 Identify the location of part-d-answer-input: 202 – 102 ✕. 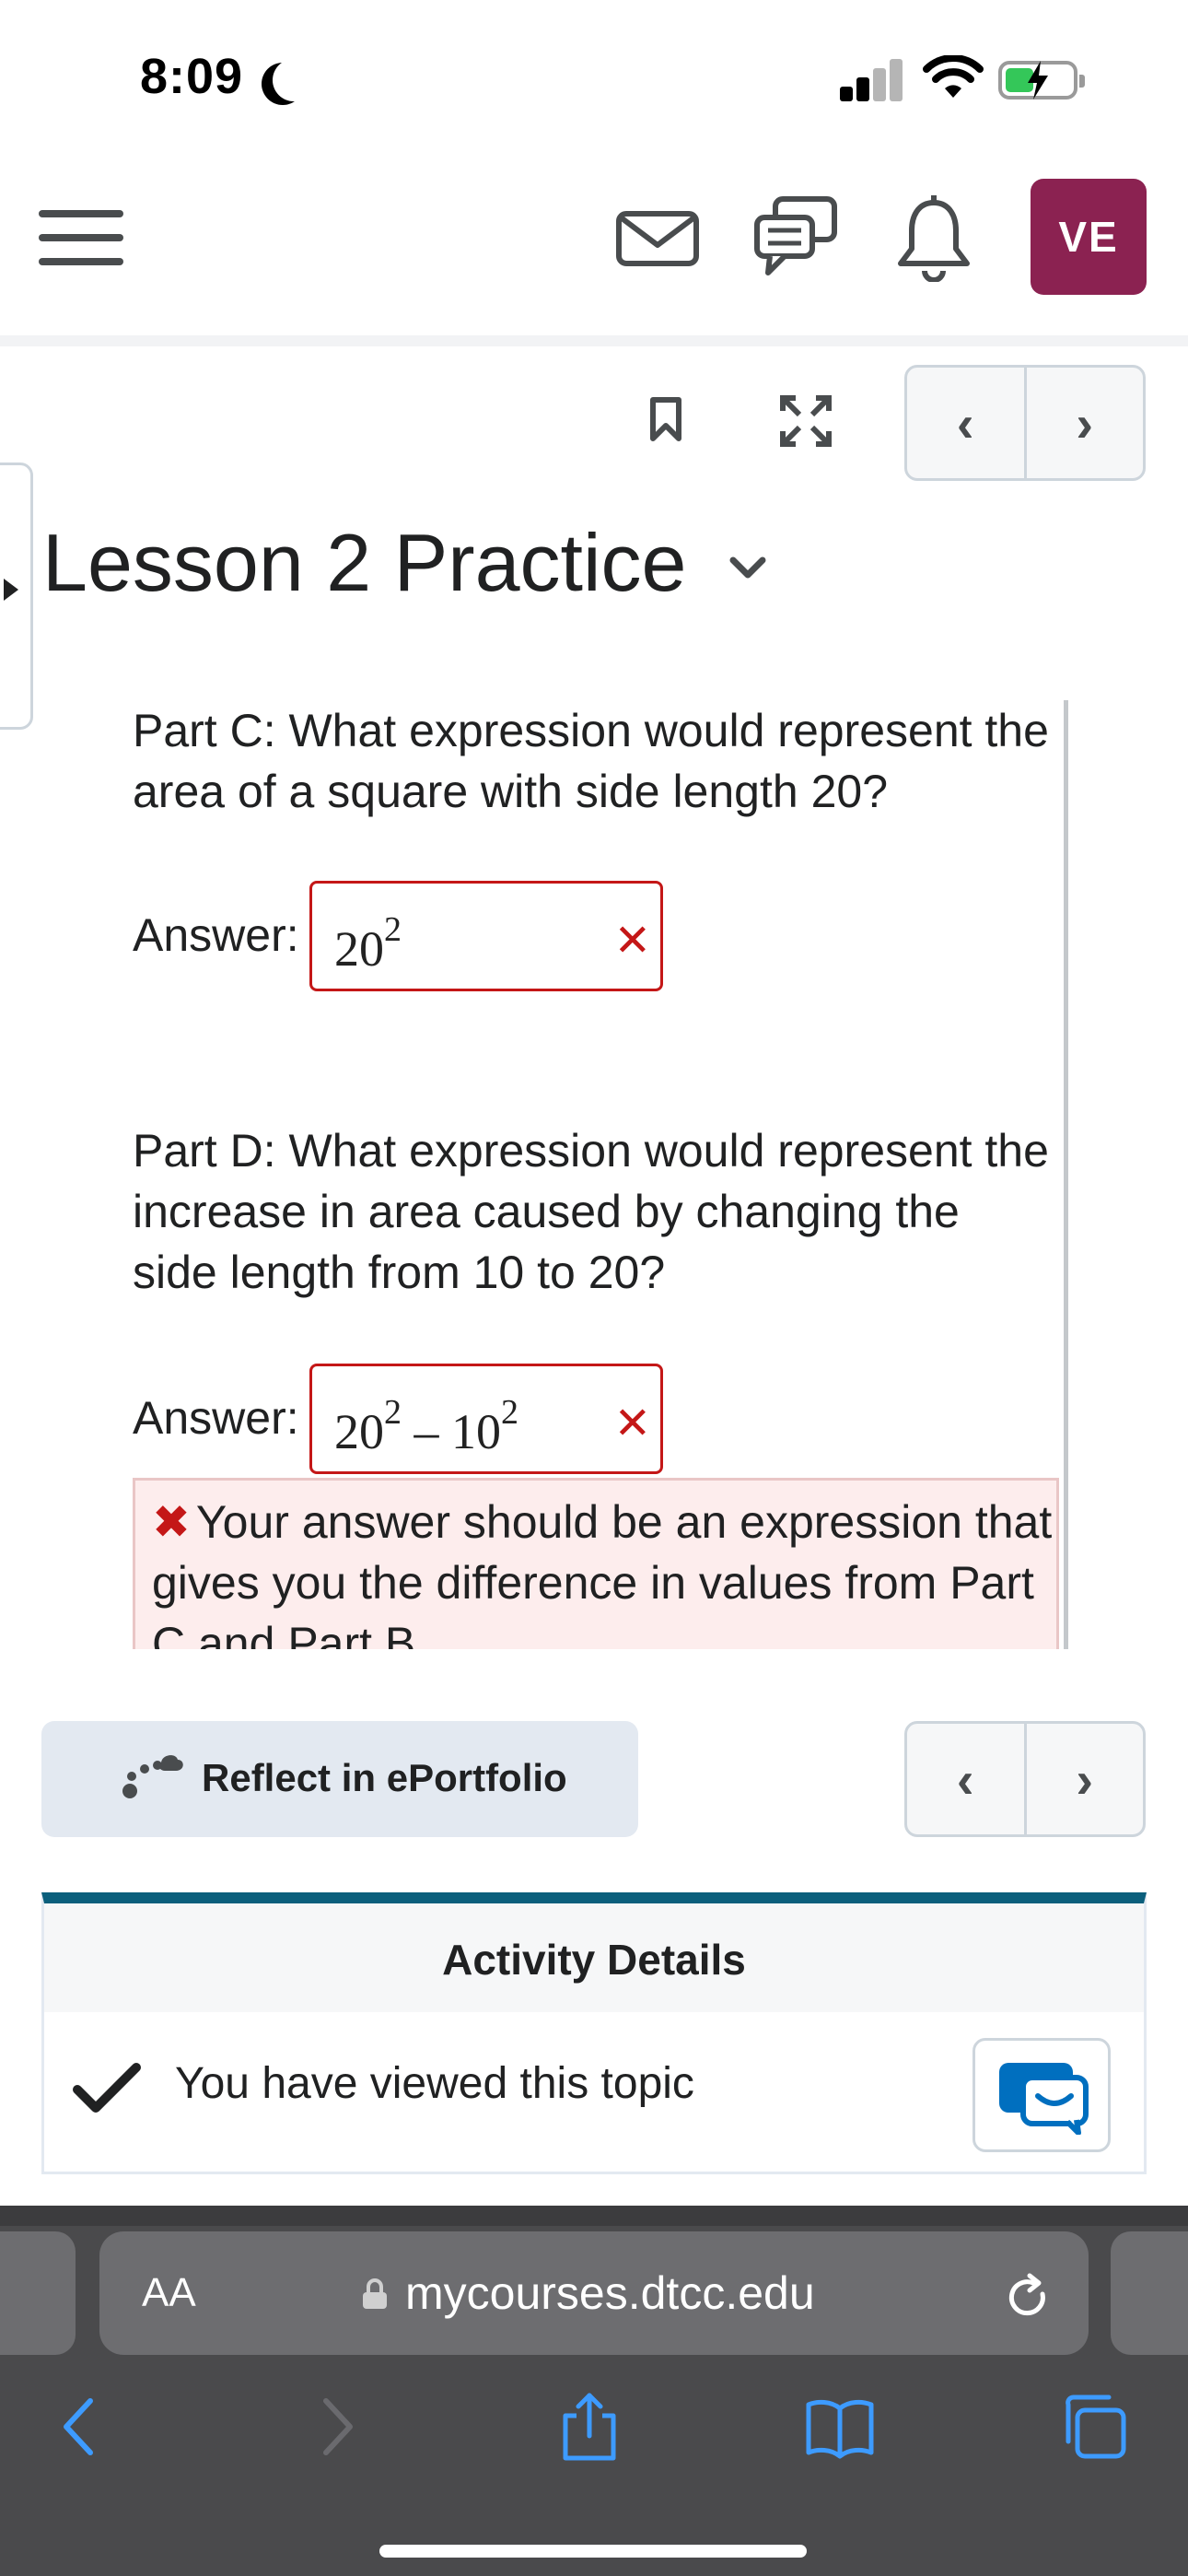
(486, 1419).